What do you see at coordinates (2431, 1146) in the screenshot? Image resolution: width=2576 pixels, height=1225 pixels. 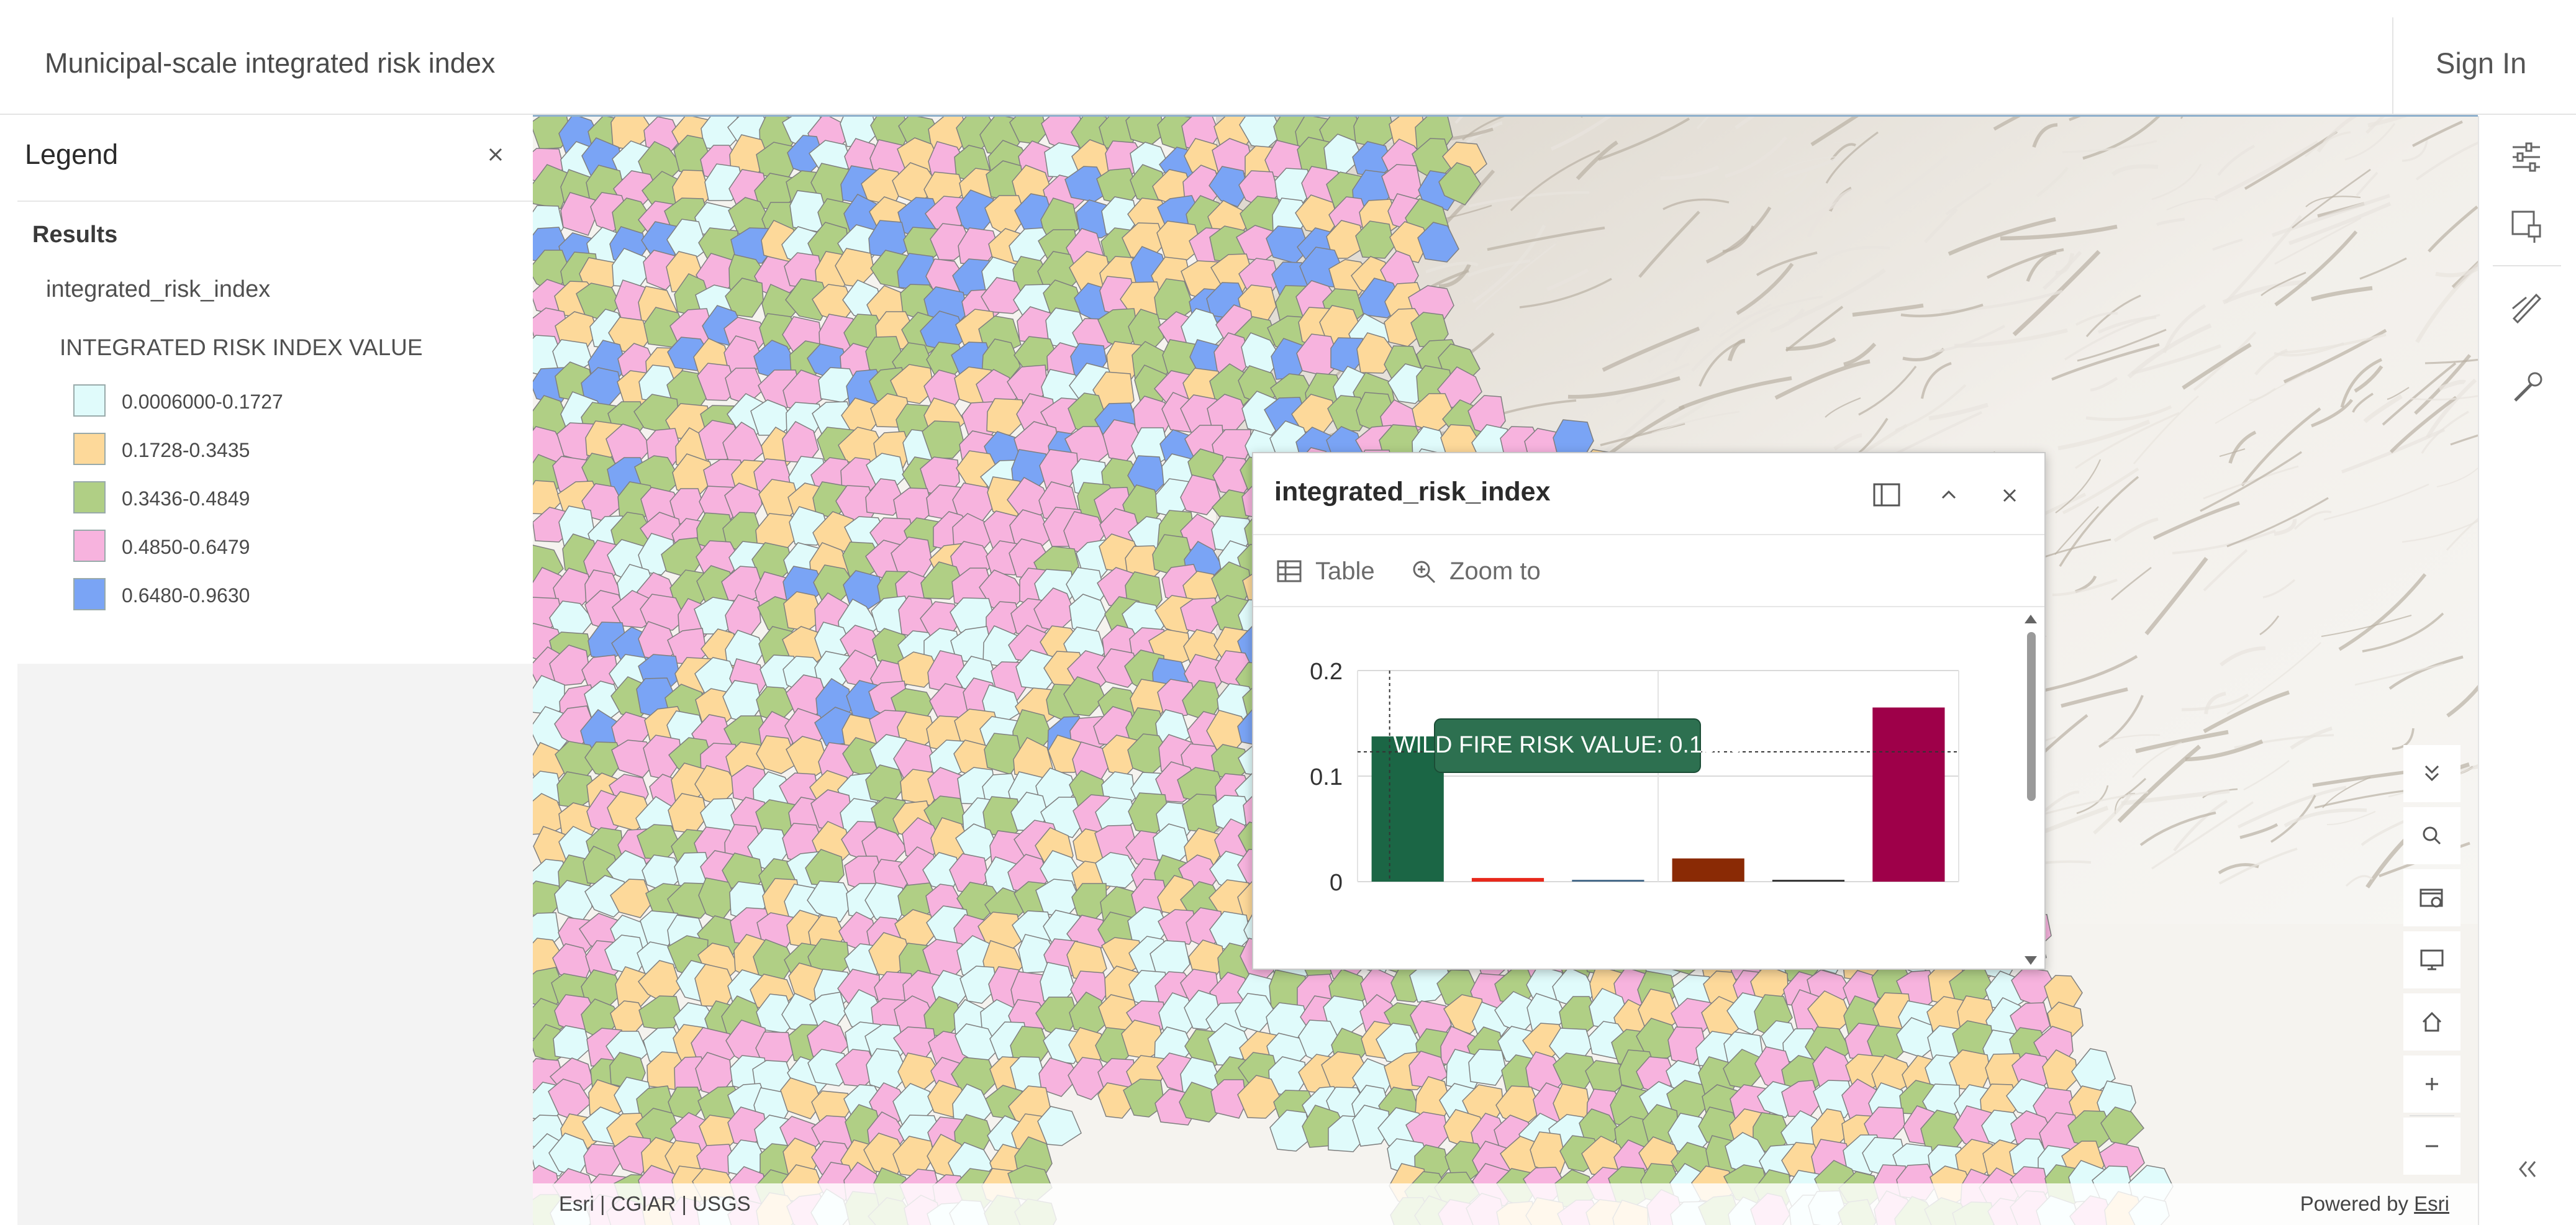 I see `zoom-out-icon` at bounding box center [2431, 1146].